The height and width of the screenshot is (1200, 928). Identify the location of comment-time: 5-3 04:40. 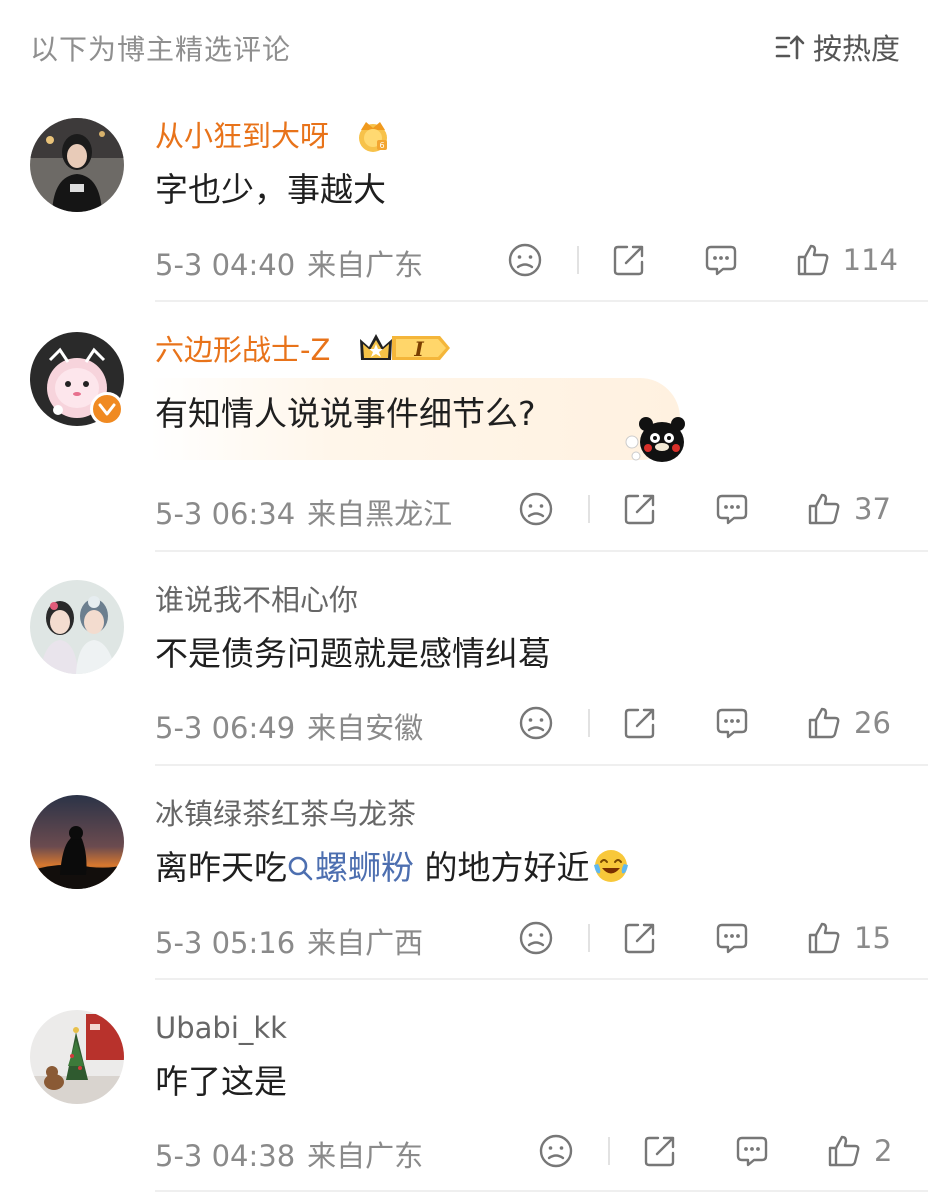
(225, 265).